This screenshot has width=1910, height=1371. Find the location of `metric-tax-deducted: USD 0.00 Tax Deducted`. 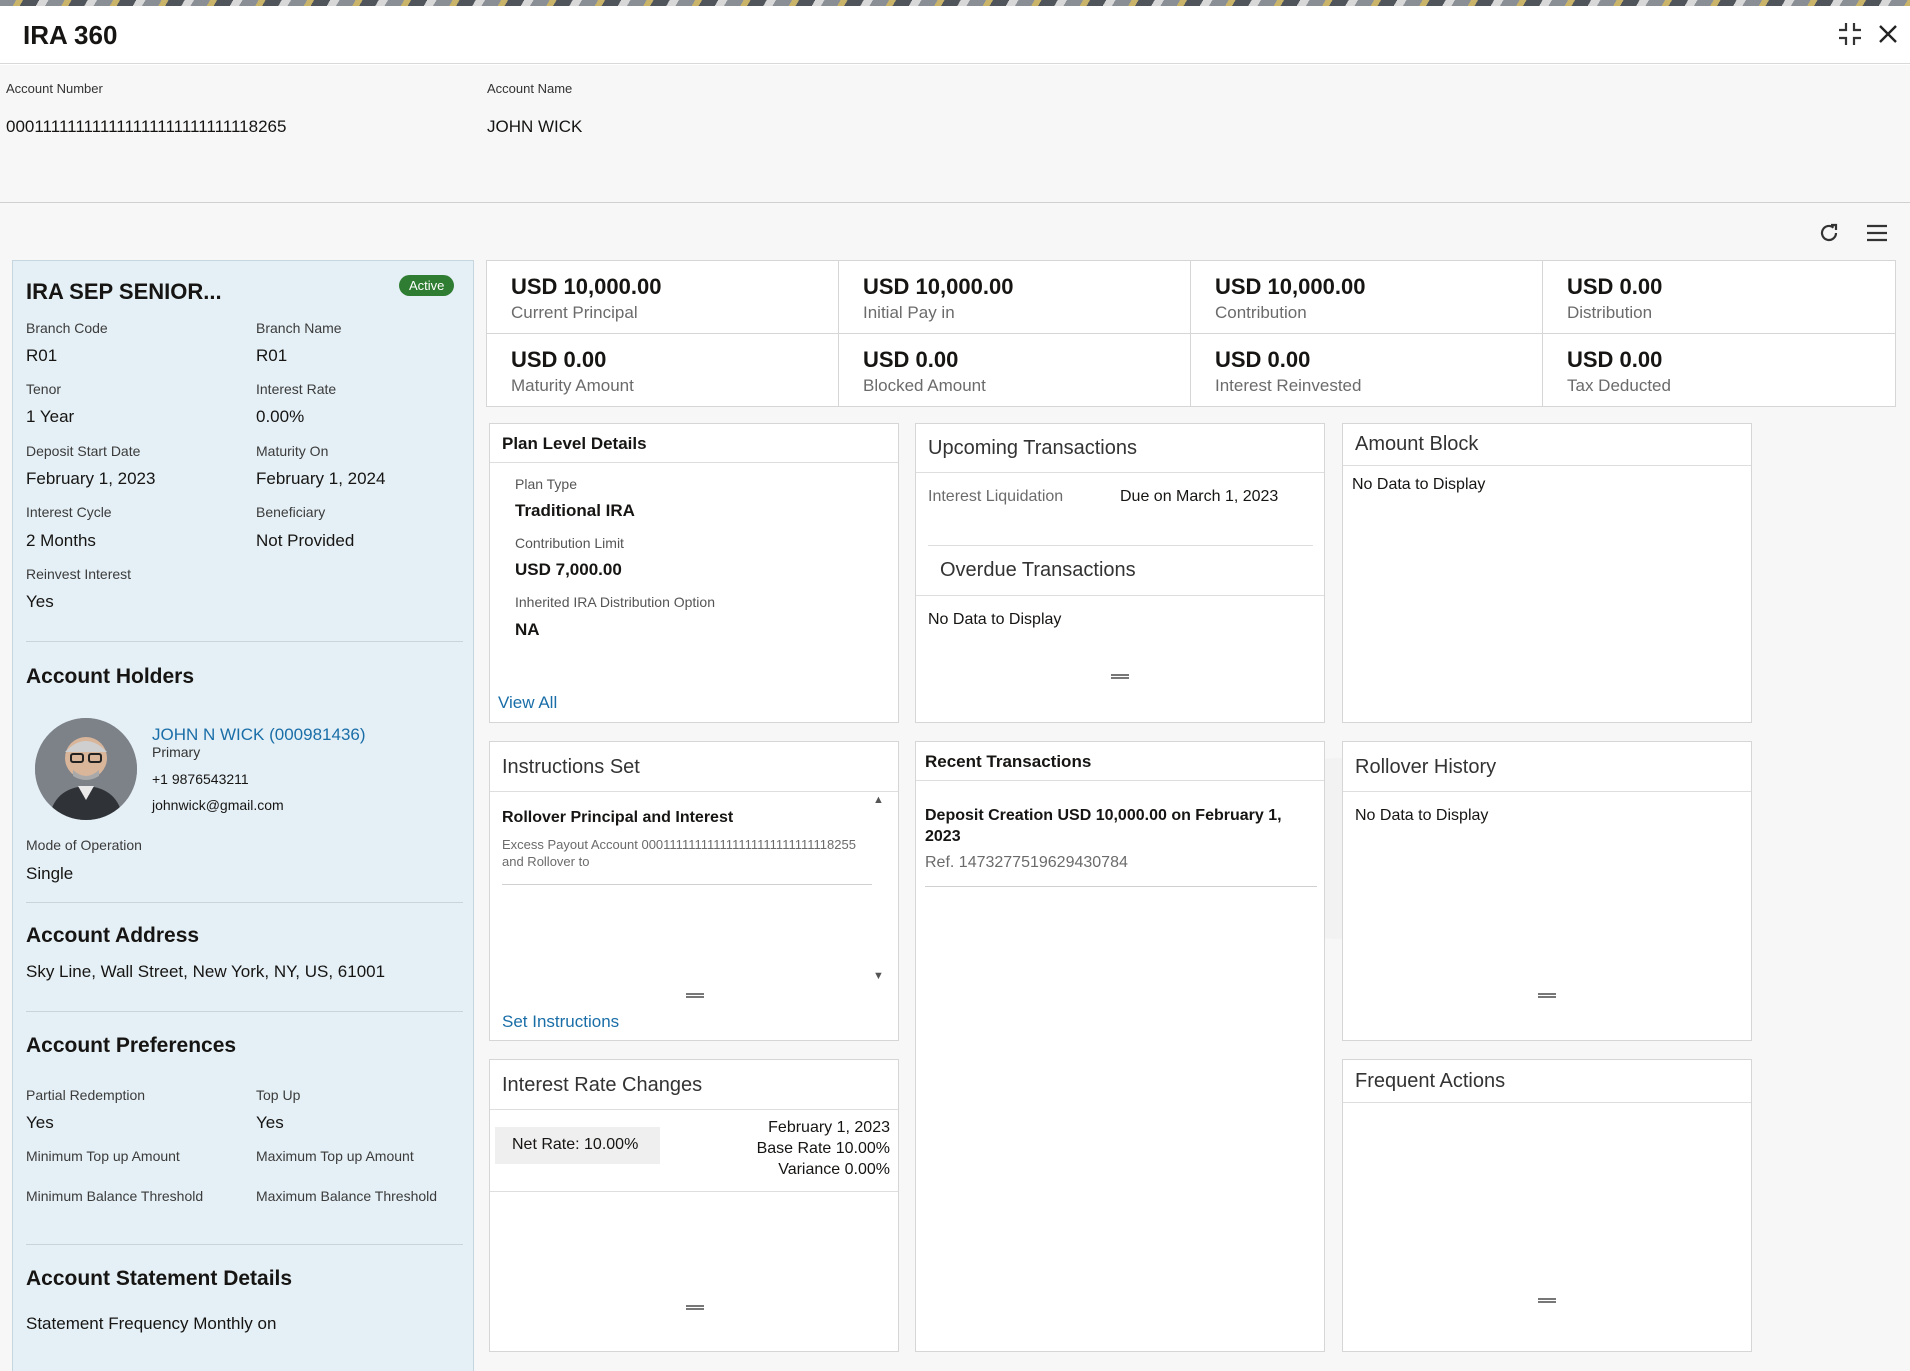

metric-tax-deducted: USD 0.00 Tax Deducted is located at coordinates (1719, 370).